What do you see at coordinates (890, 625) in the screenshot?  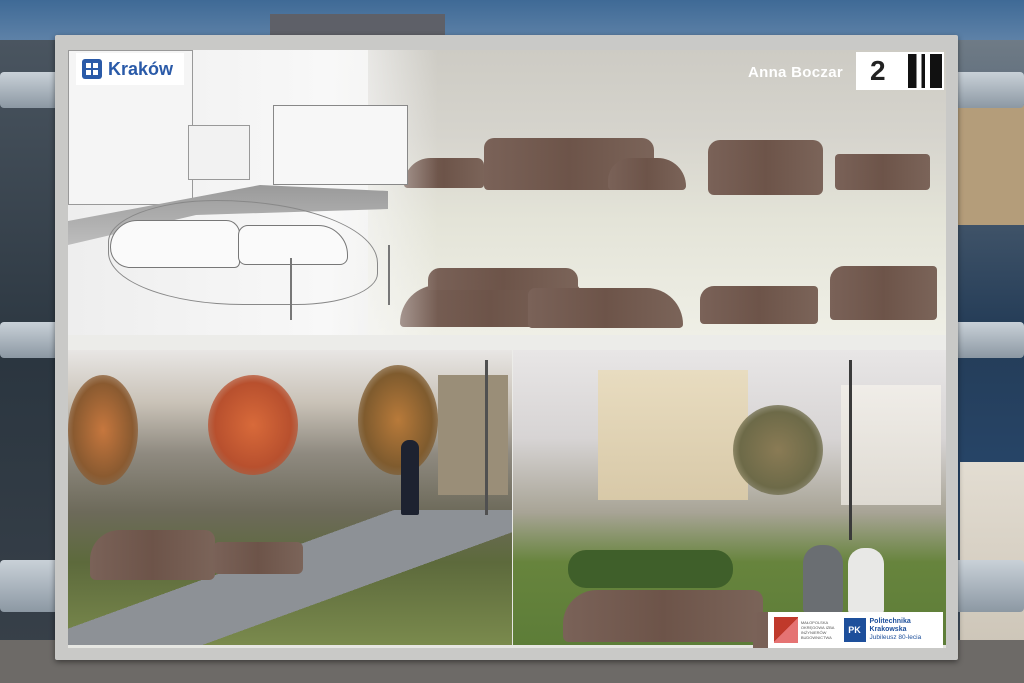 I see `university-name: Politechnika Krakowska` at bounding box center [890, 625].